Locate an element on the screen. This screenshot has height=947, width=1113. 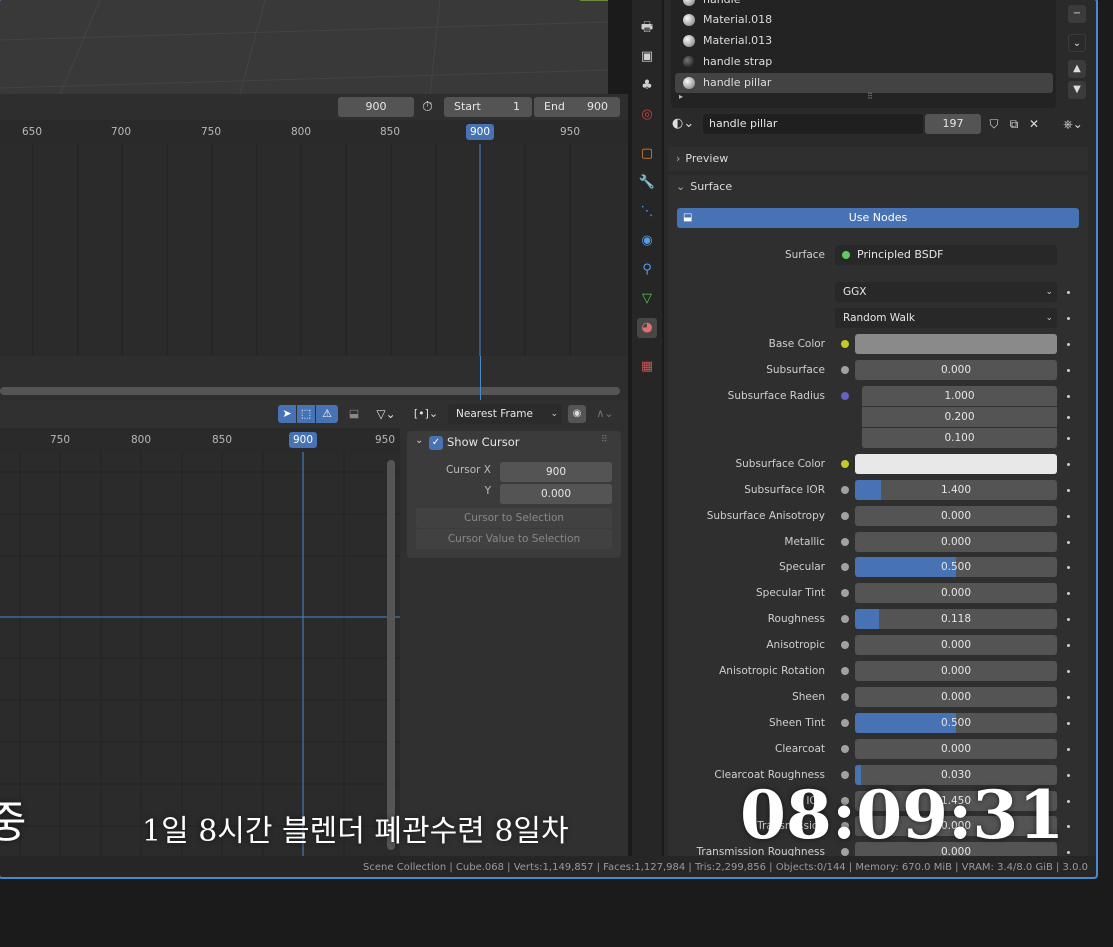
slider-field: 1.400 is located at coordinates (956, 489).